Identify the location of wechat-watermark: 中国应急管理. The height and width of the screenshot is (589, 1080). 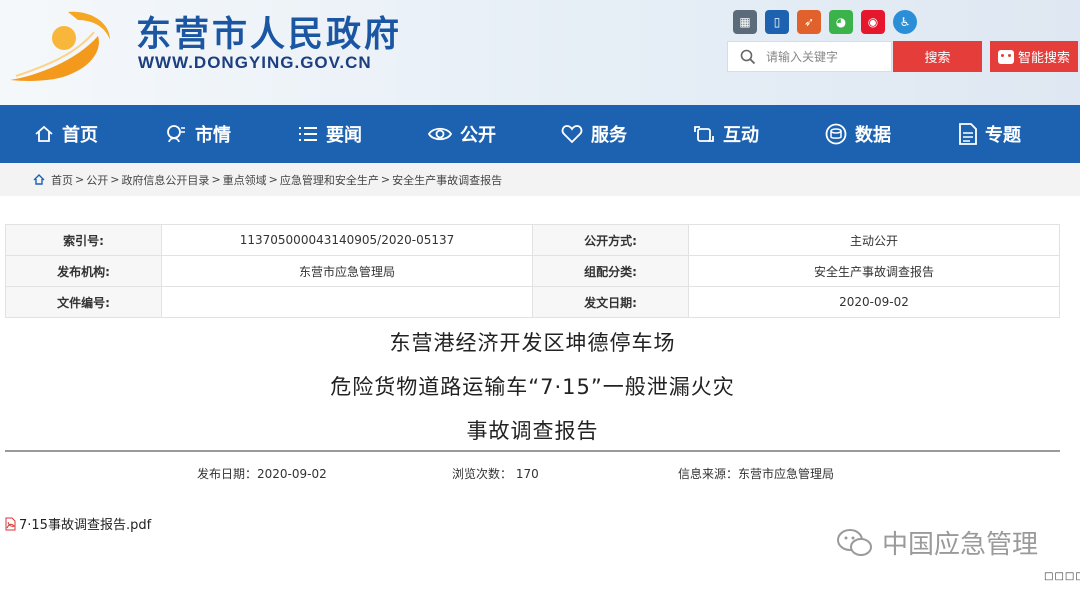
(937, 542).